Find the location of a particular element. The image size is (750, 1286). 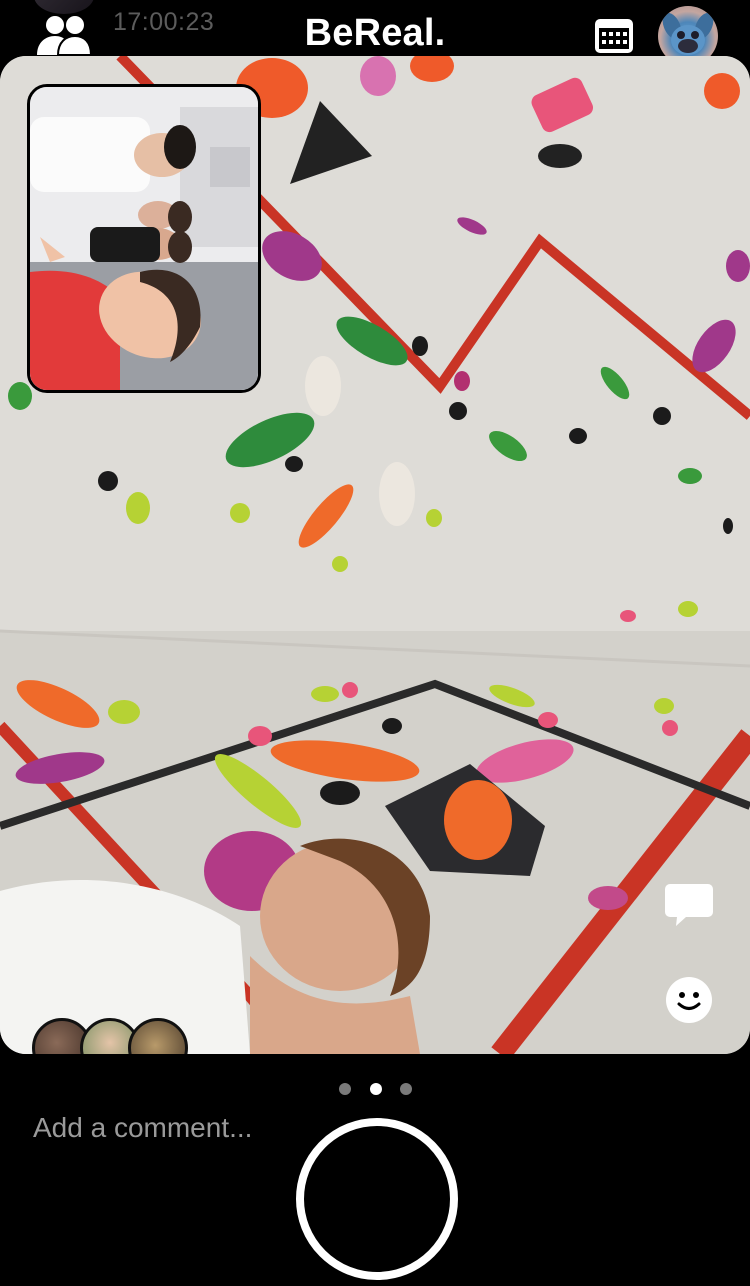

comment-input is located at coordinates (163, 1128).